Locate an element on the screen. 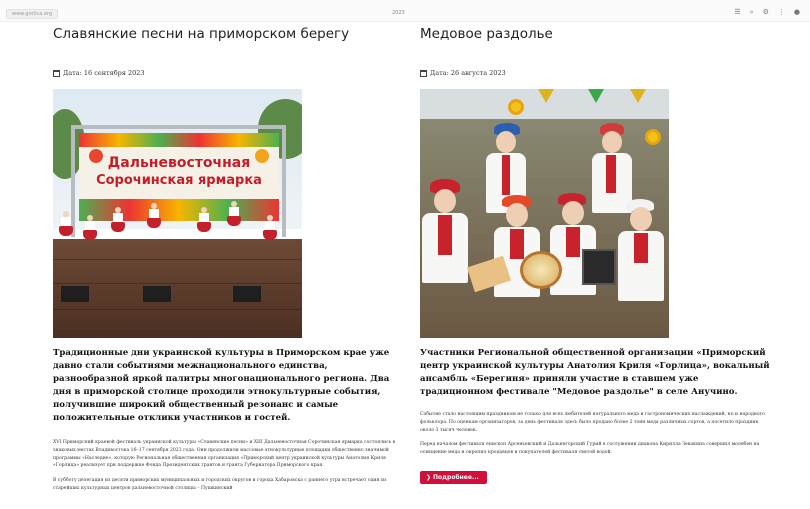 The image size is (810, 509). article-date: Дата: 16 сентября 2023 is located at coordinates (228, 73).